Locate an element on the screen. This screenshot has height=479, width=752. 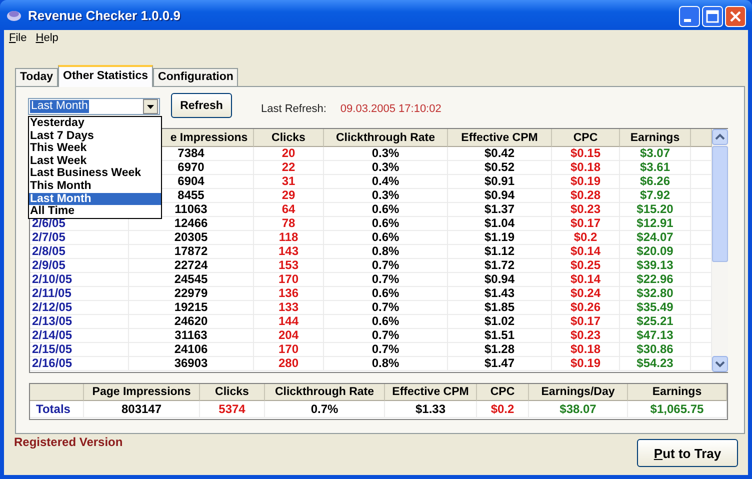
table-cell: $0.14 is located at coordinates (585, 251).